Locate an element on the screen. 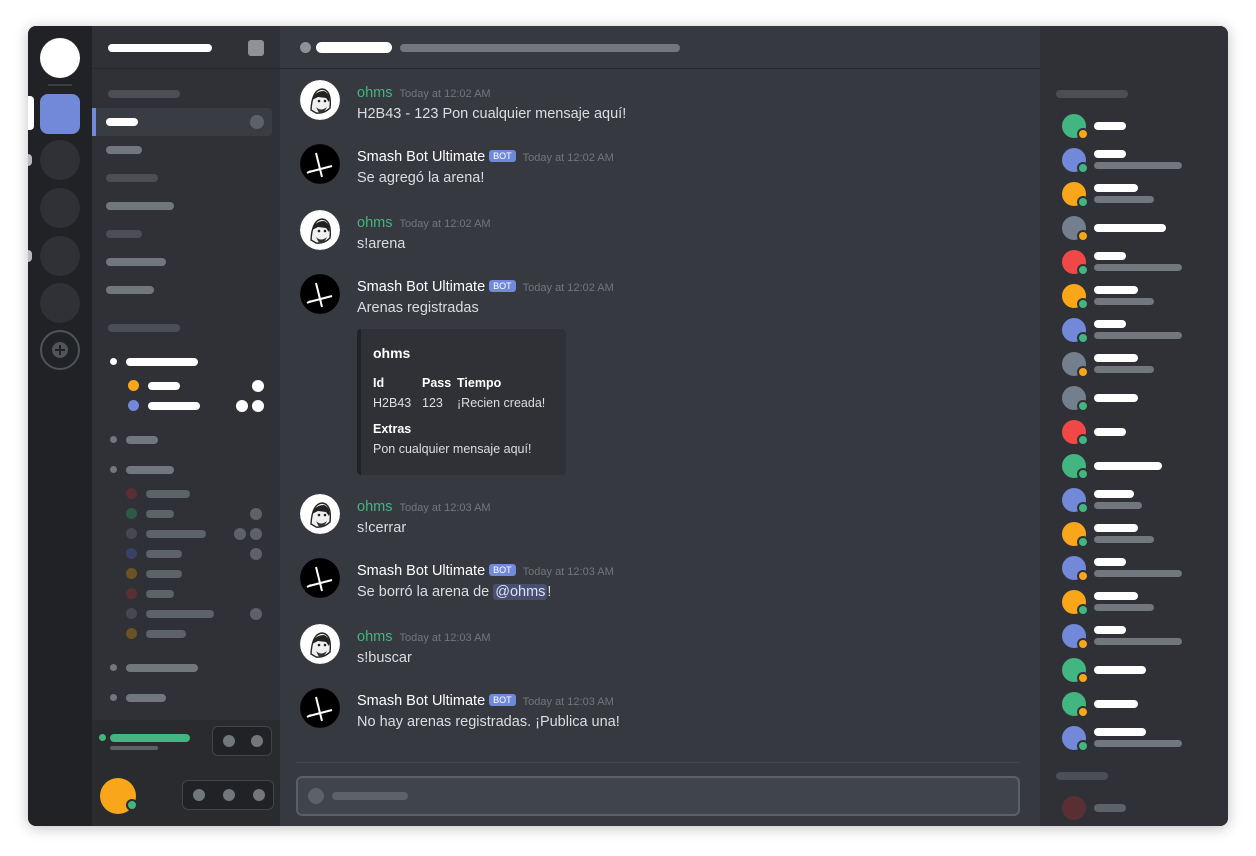  bot-badge: BOT is located at coordinates (502, 570).